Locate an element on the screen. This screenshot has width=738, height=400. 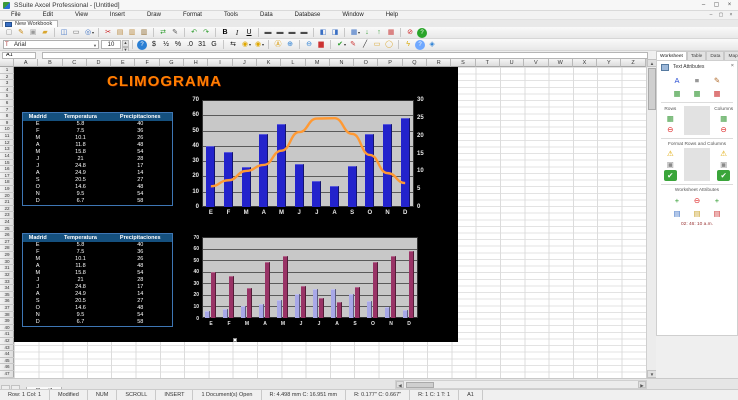
paragraph-attributes-icon: ≡ is located at coordinates (697, 80).